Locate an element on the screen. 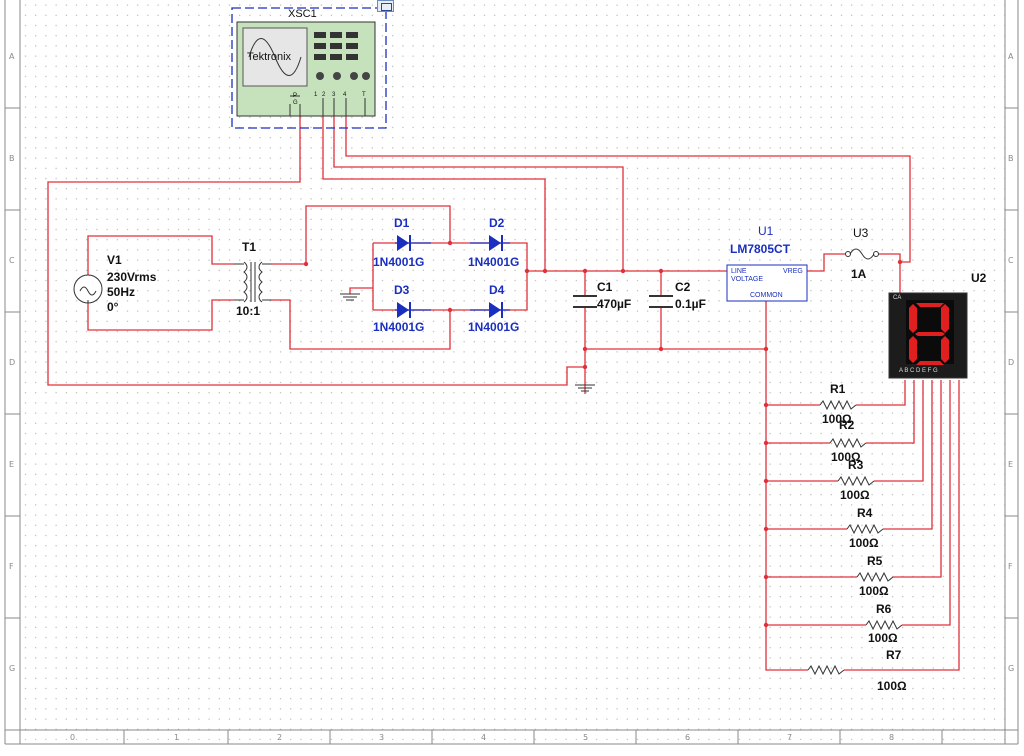 This screenshot has width=1024, height=756. ruler-row-c: C is located at coordinates (12, 260).